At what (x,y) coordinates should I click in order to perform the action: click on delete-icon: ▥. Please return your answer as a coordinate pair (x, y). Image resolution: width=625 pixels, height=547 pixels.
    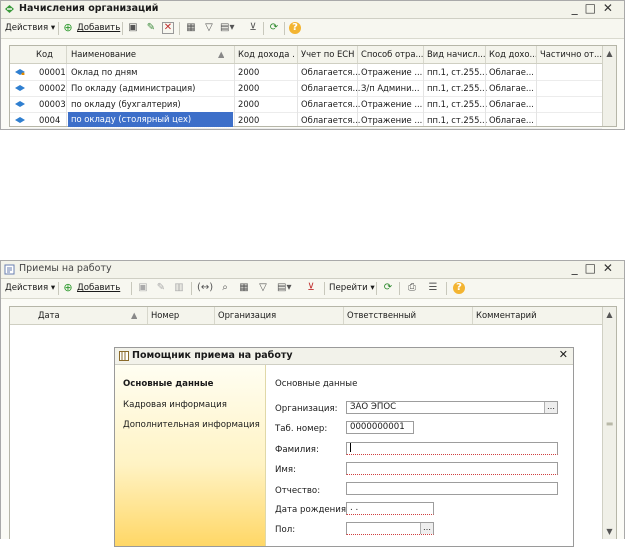
    Looking at the image, I should click on (179, 288).